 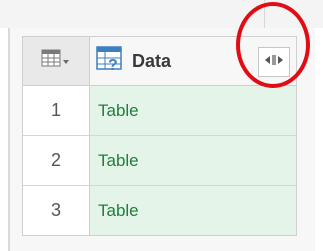 I want to click on top-divider, so click(x=264, y=14).